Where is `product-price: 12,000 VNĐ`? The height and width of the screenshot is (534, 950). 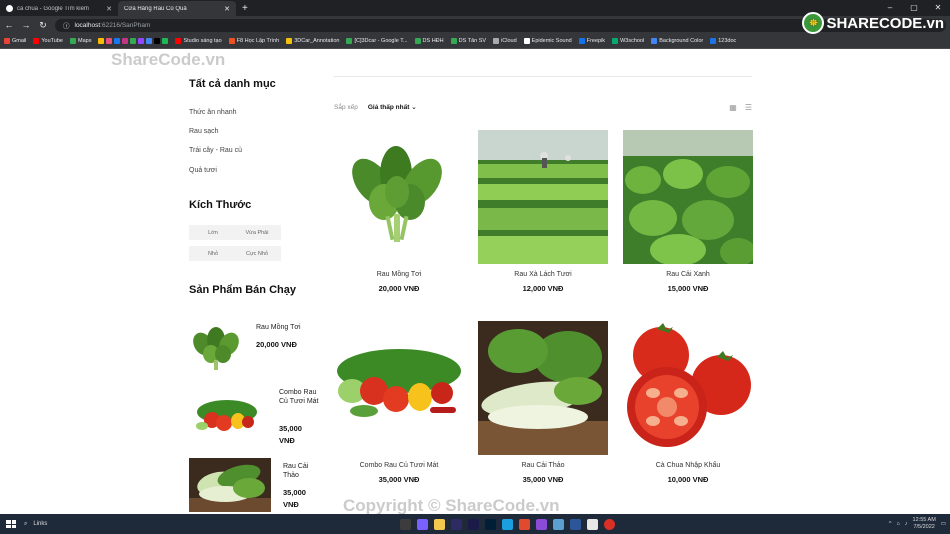
product-price: 12,000 VNĐ is located at coordinates (543, 288).